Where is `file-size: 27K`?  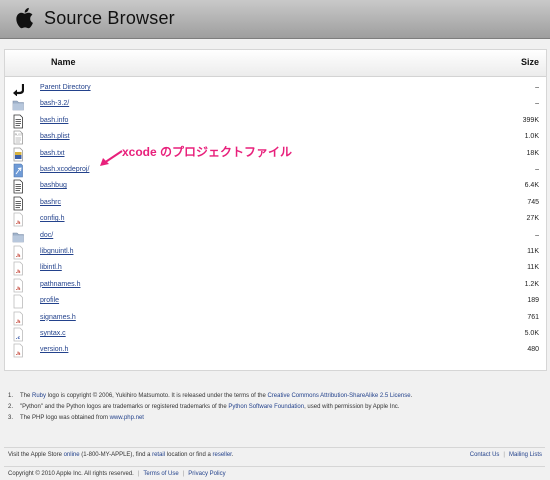
file-size: 27K is located at coordinates (532, 219).